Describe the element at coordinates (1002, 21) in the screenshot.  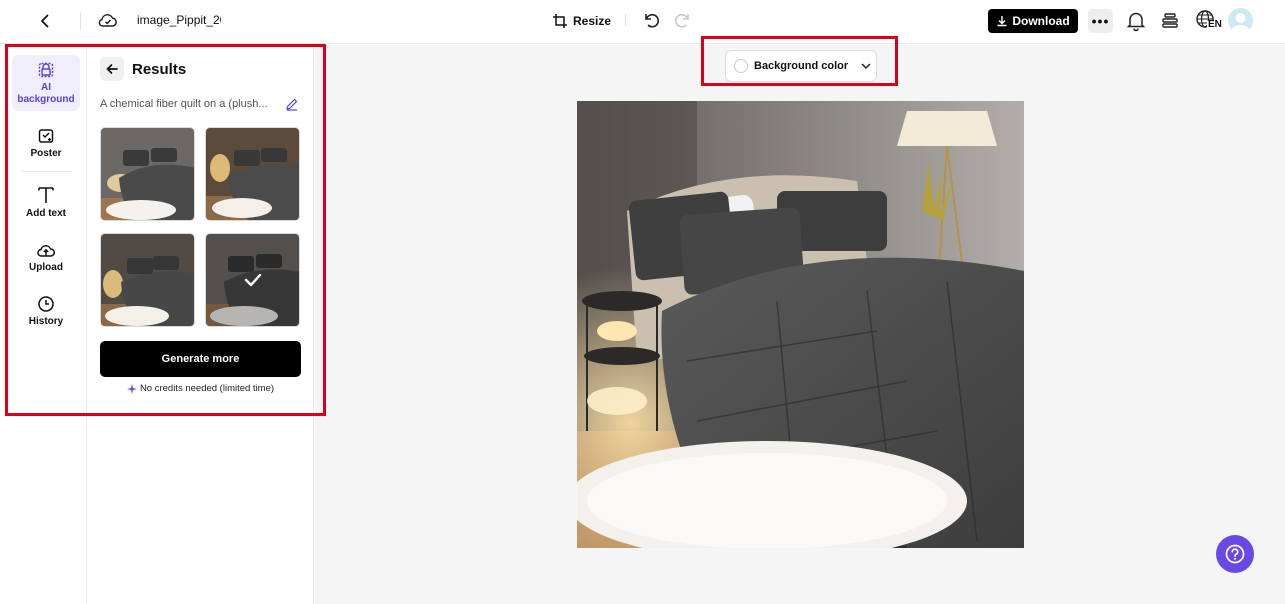
I see `download-icon` at that location.